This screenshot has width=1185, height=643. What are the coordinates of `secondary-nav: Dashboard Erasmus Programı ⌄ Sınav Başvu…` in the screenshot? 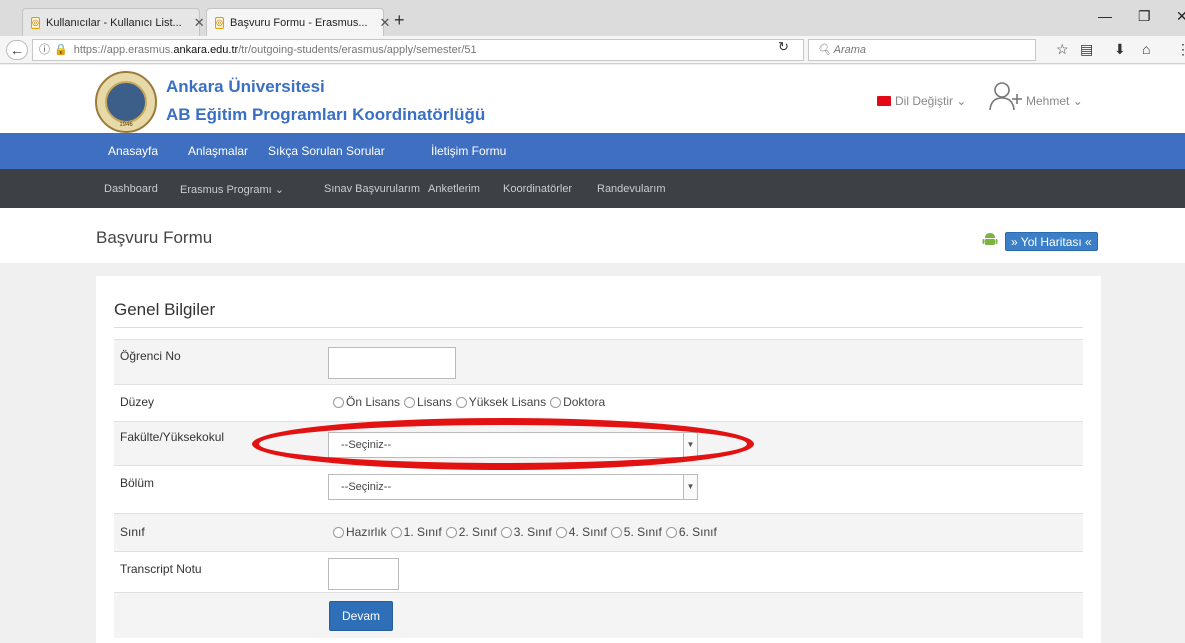 It's located at (592, 188).